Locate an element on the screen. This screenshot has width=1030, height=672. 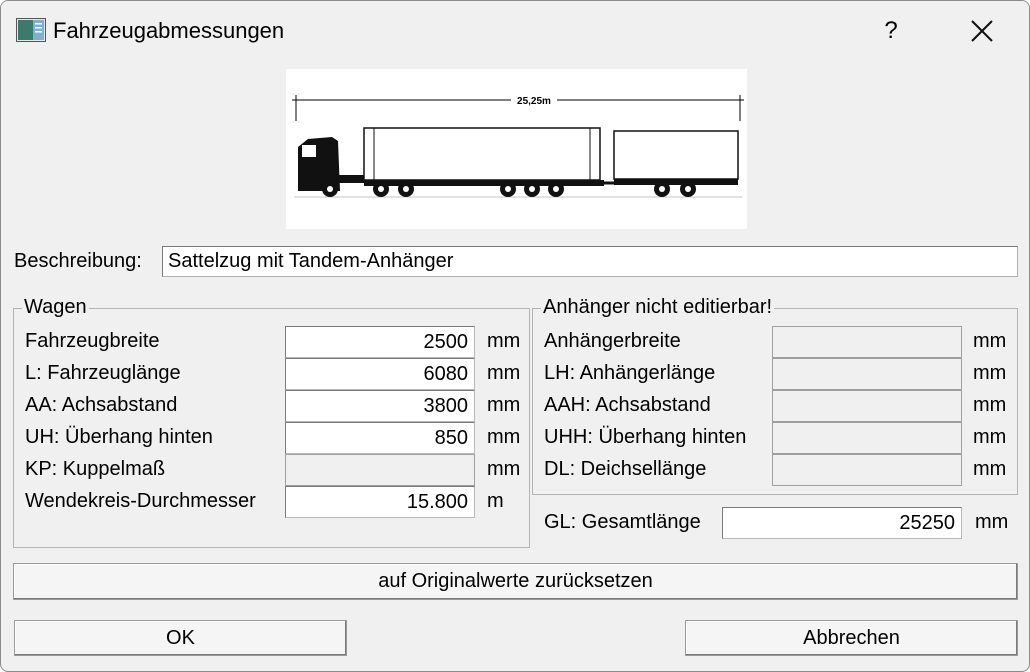
dimension-label: 25,25m is located at coordinates (534, 101).